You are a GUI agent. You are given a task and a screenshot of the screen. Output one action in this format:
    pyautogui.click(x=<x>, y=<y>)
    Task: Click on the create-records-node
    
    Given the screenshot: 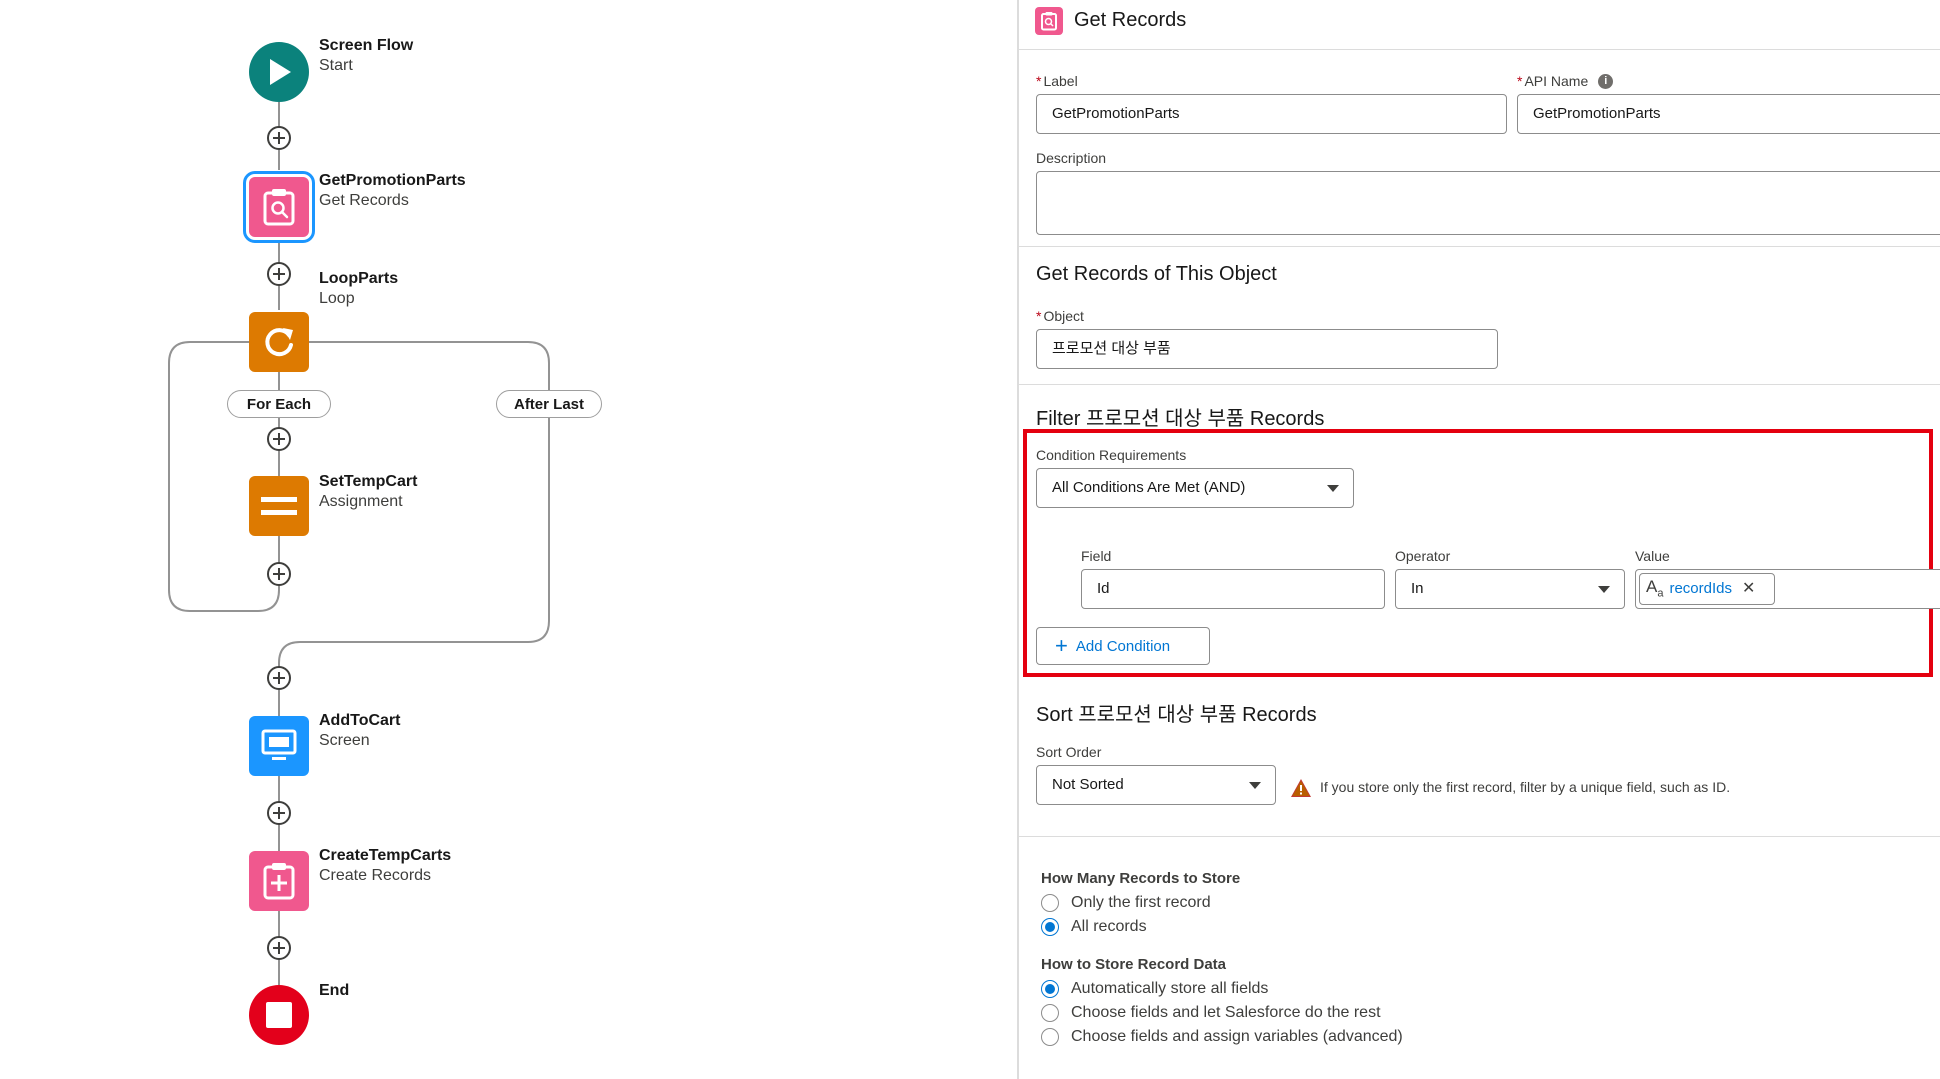 What is the action you would take?
    pyautogui.click(x=279, y=881)
    